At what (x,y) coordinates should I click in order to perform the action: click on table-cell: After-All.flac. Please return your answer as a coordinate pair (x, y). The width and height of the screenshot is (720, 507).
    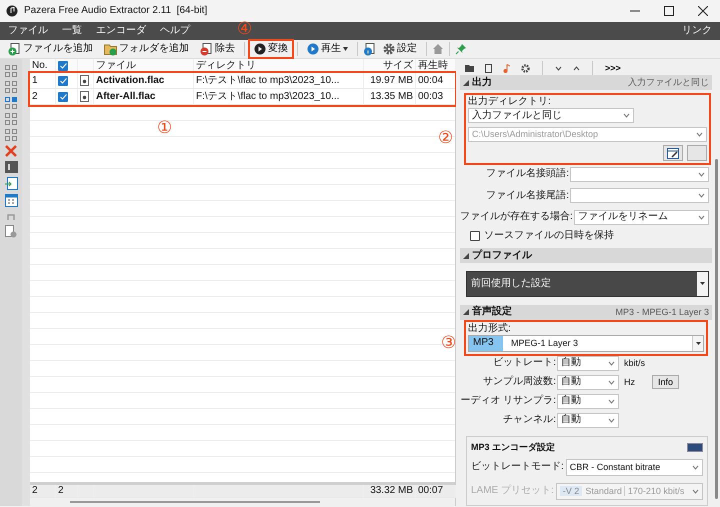
    Looking at the image, I should click on (126, 96).